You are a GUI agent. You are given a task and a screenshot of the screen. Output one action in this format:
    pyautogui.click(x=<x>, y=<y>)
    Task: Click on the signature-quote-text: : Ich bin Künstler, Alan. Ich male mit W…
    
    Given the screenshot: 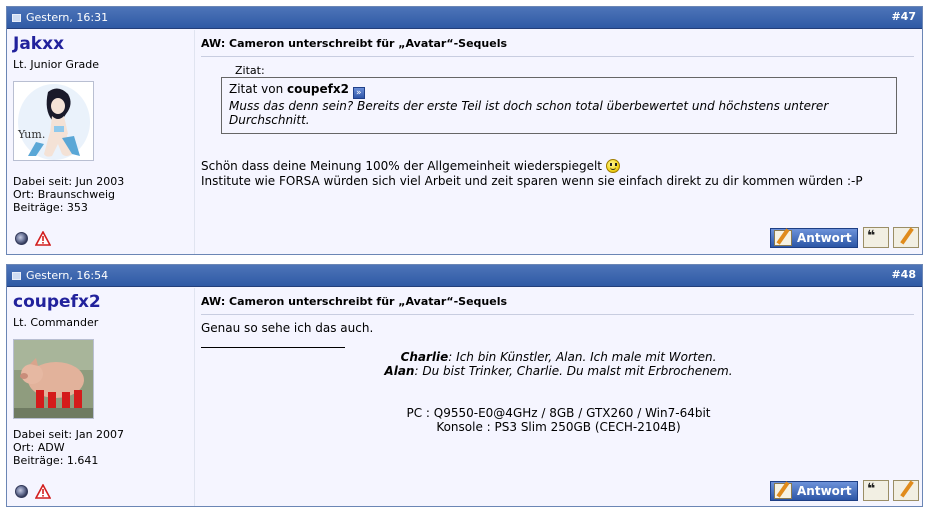 What is the action you would take?
    pyautogui.click(x=582, y=357)
    